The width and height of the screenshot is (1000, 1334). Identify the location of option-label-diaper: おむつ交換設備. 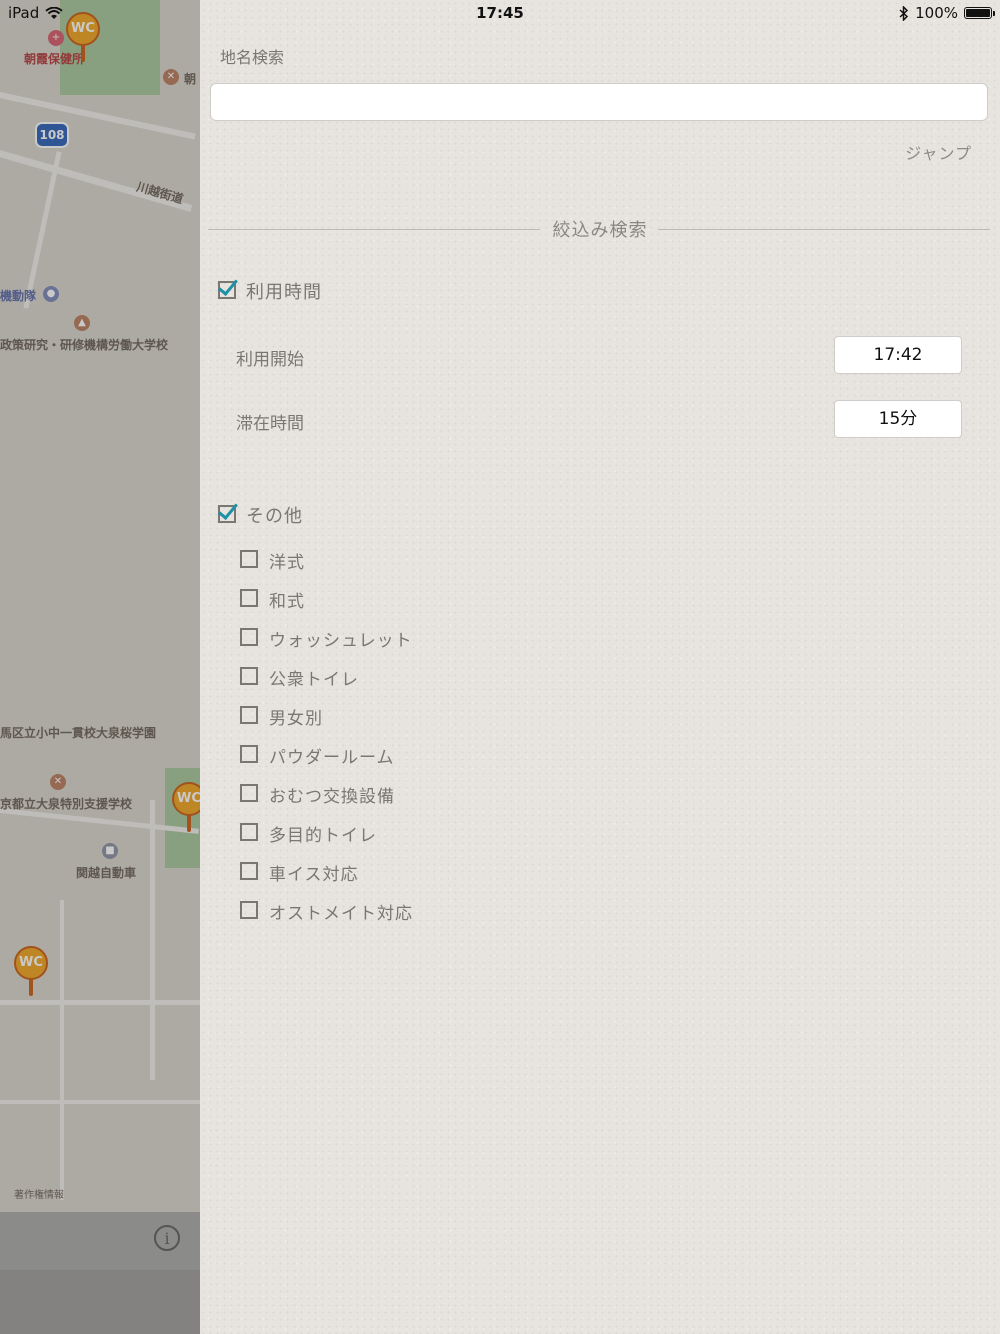
(332, 797).